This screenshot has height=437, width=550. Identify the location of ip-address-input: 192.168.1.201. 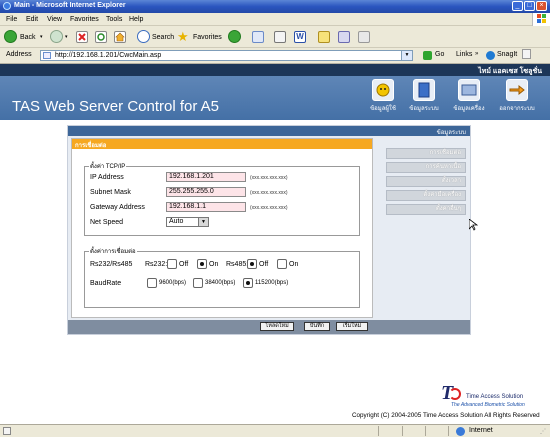
(206, 177).